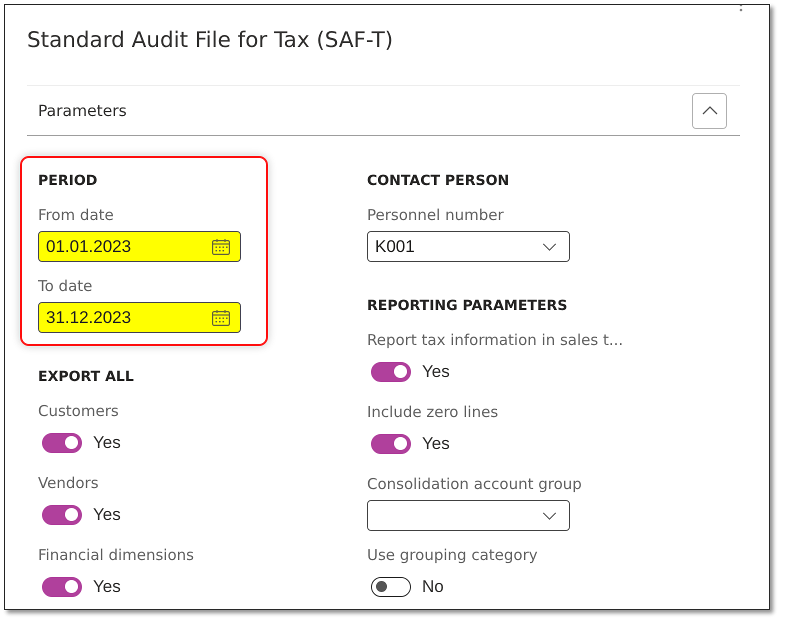  Describe the element at coordinates (710, 110) in the screenshot. I see `chevron-up-icon` at that location.